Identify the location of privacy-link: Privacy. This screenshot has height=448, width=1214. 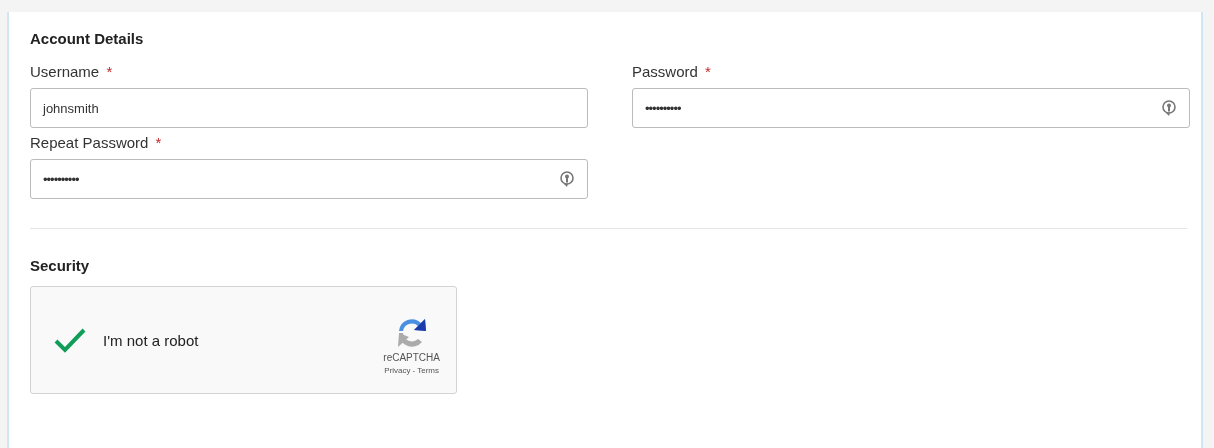
(397, 370).